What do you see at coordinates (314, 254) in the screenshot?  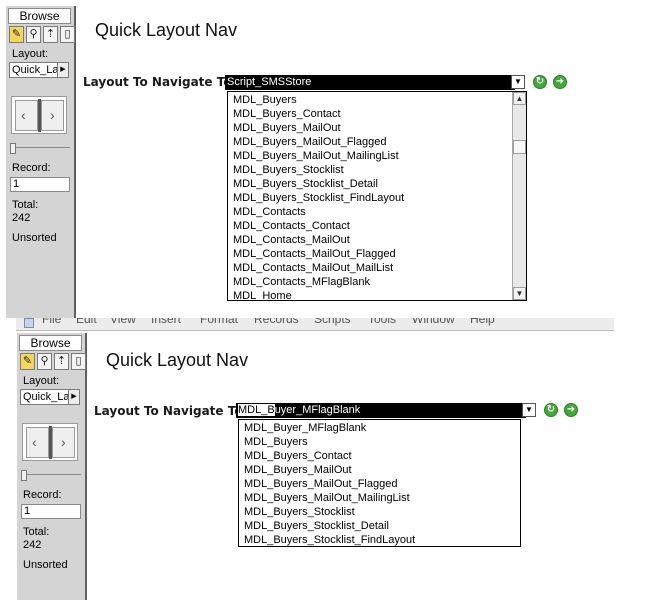 I see `list-item: MDL_Contacts_MailOut_Flagged` at bounding box center [314, 254].